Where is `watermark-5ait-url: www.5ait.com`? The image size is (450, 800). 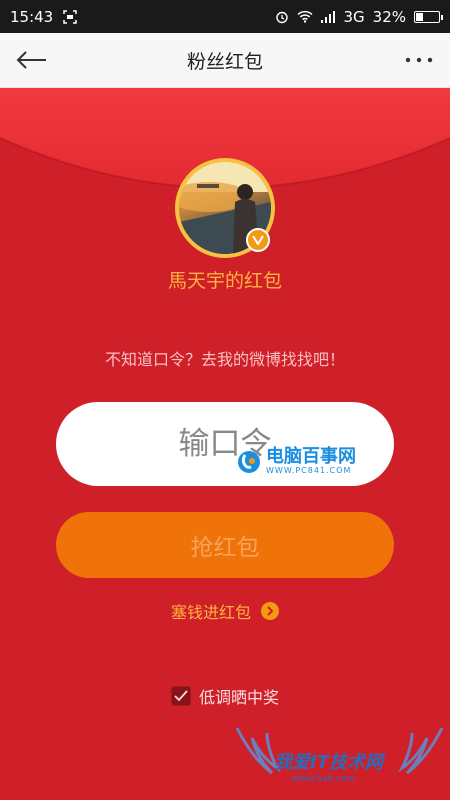 watermark-5ait-url: www.5ait.com is located at coordinates (324, 779).